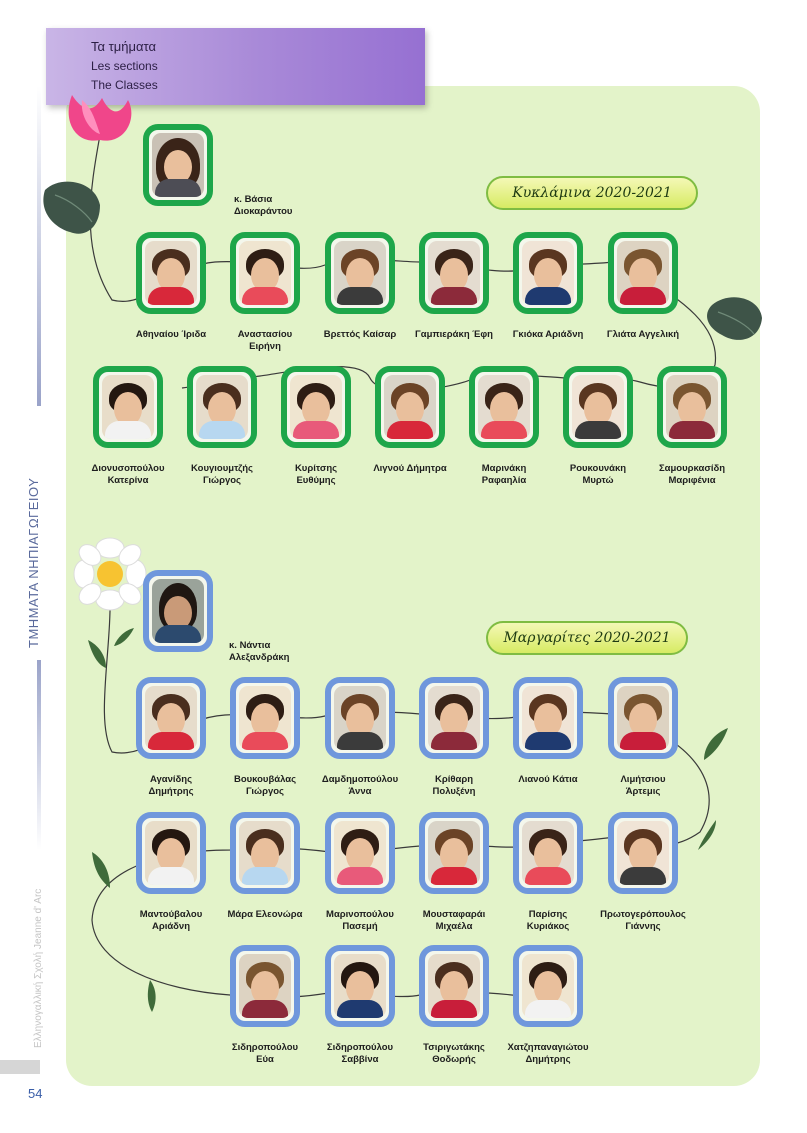 The width and height of the screenshot is (807, 1133). Describe the element at coordinates (265, 1047) in the screenshot. I see `student-name-line: Σιδηροπούλου` at that location.